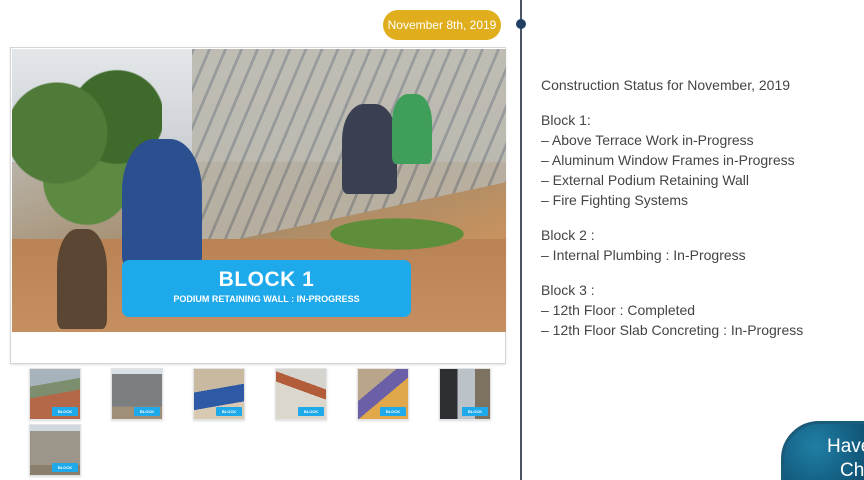  I want to click on caption-subtitle: PODIUM RETAINING WALL : IN-PROGRESS, so click(266, 299).